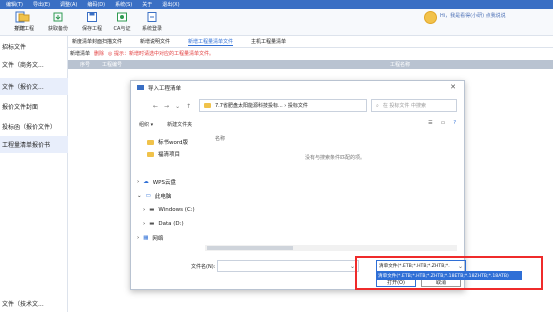 Image resolution: width=553 pixels, height=312 pixels. I want to click on menu-code: 编码(D), so click(96, 4).